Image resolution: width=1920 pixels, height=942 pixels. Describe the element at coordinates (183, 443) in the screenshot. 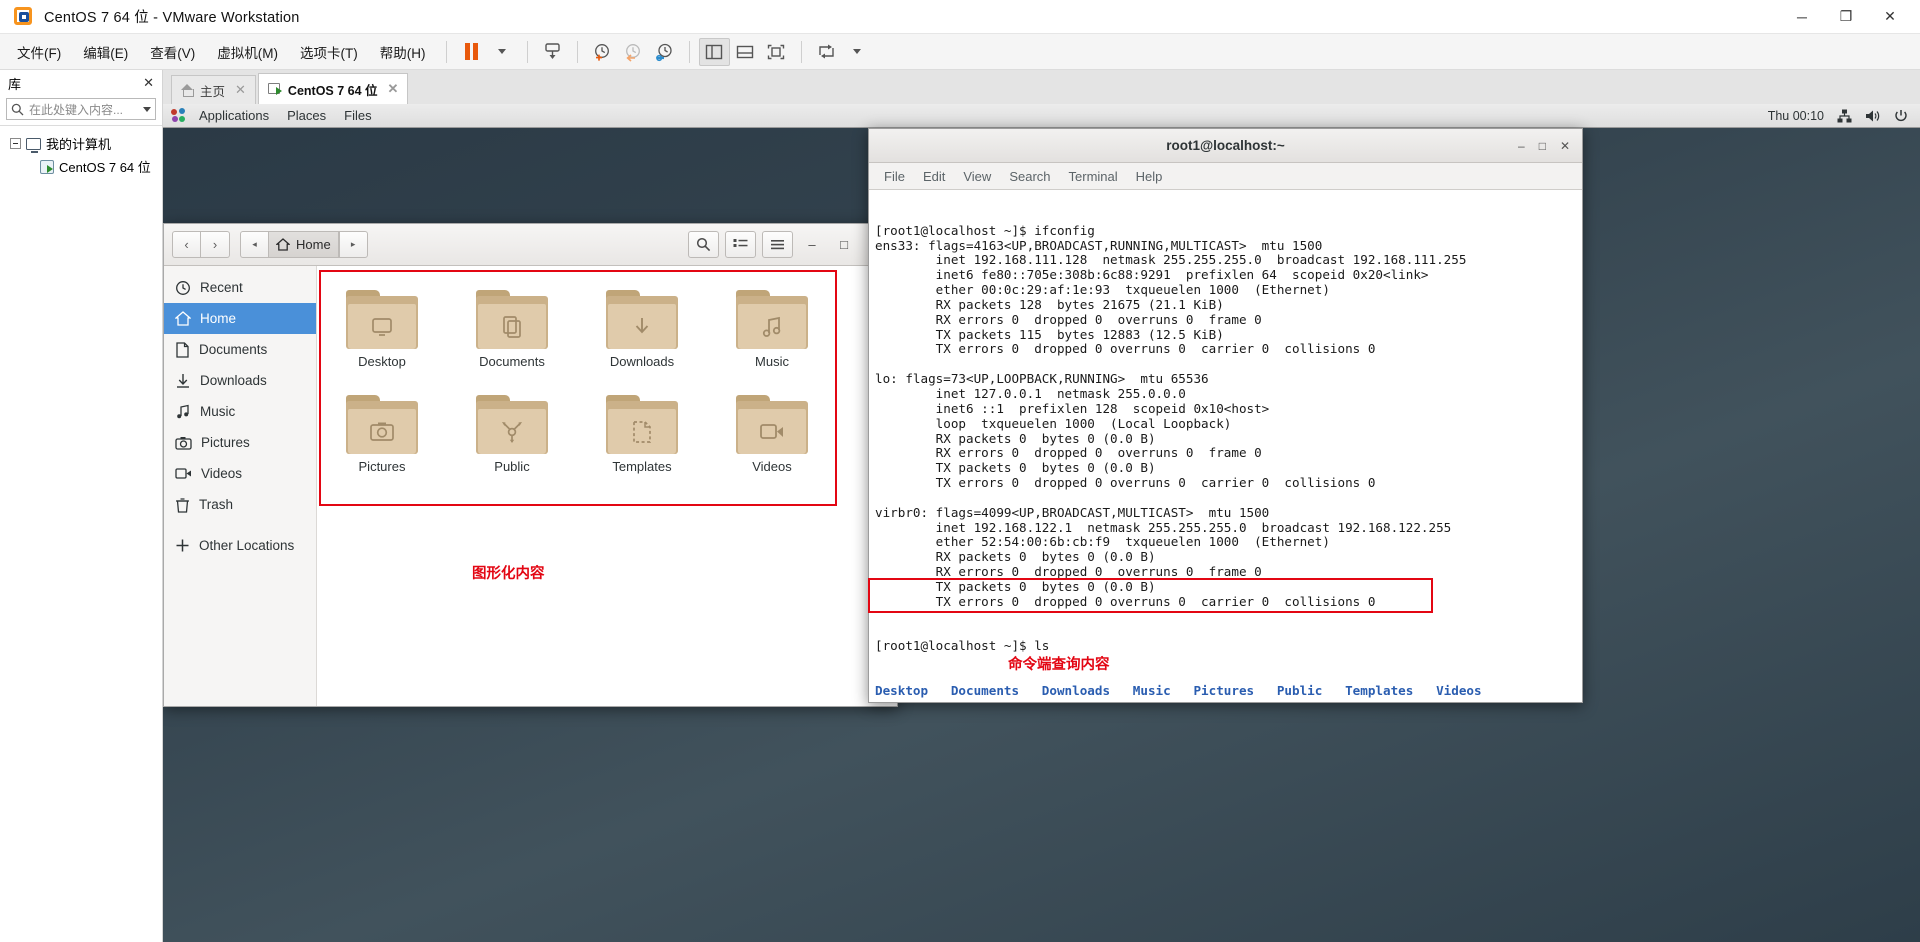

I see `camera-icon` at that location.